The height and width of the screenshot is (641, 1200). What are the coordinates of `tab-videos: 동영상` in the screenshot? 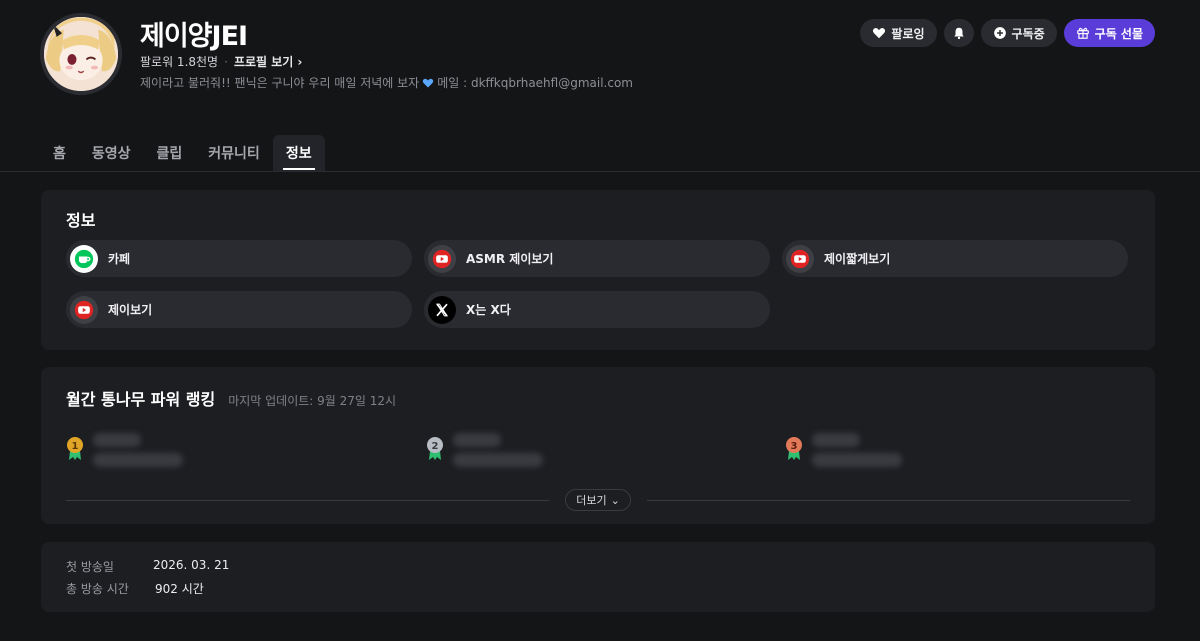 It's located at (111, 153).